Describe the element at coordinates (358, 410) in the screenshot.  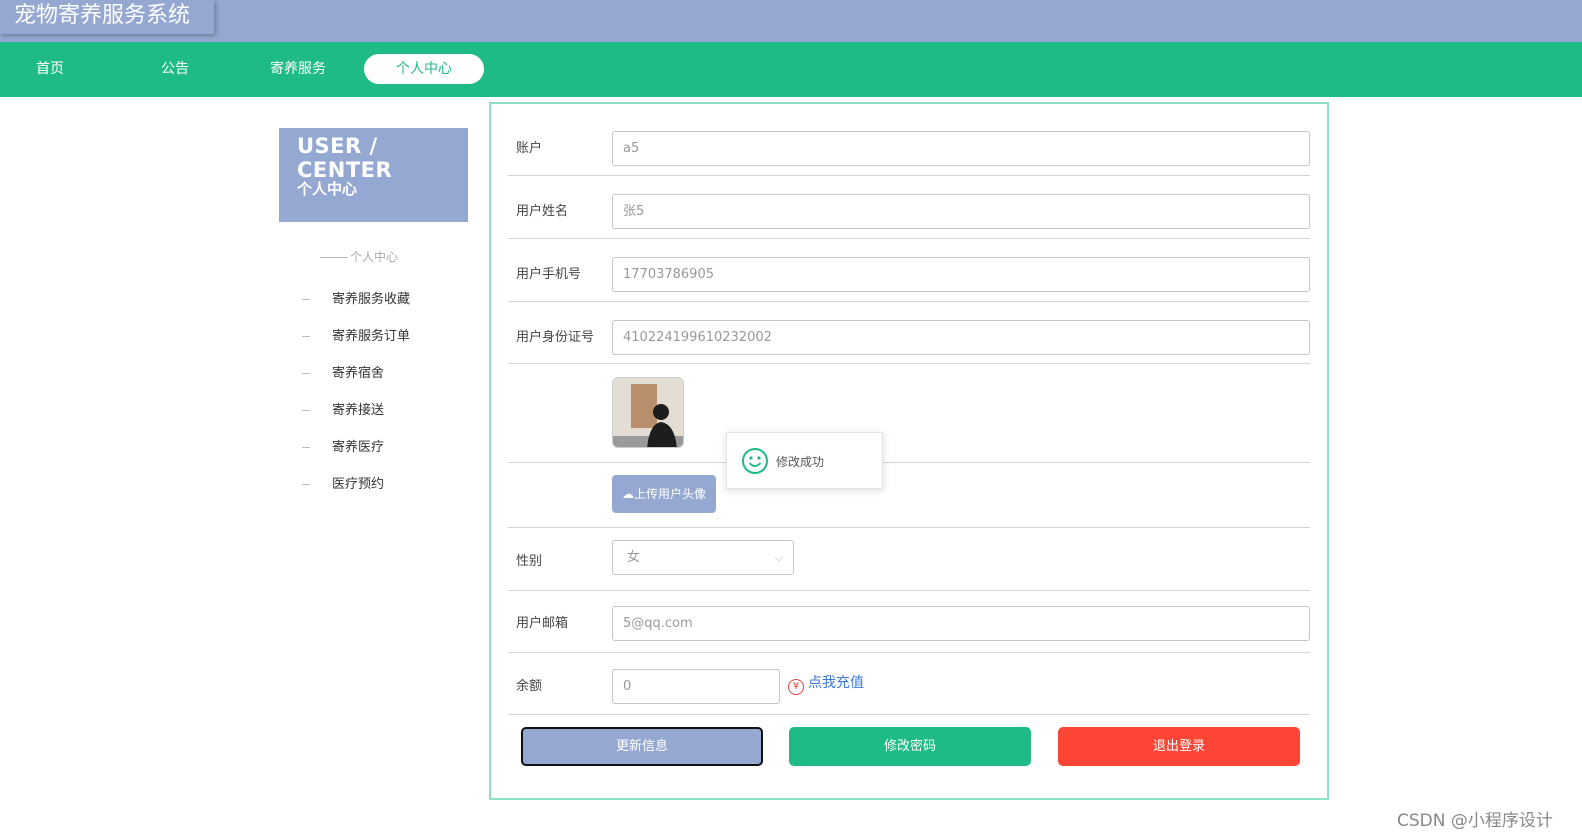
I see `sidebar-item-label: 寄养接送` at that location.